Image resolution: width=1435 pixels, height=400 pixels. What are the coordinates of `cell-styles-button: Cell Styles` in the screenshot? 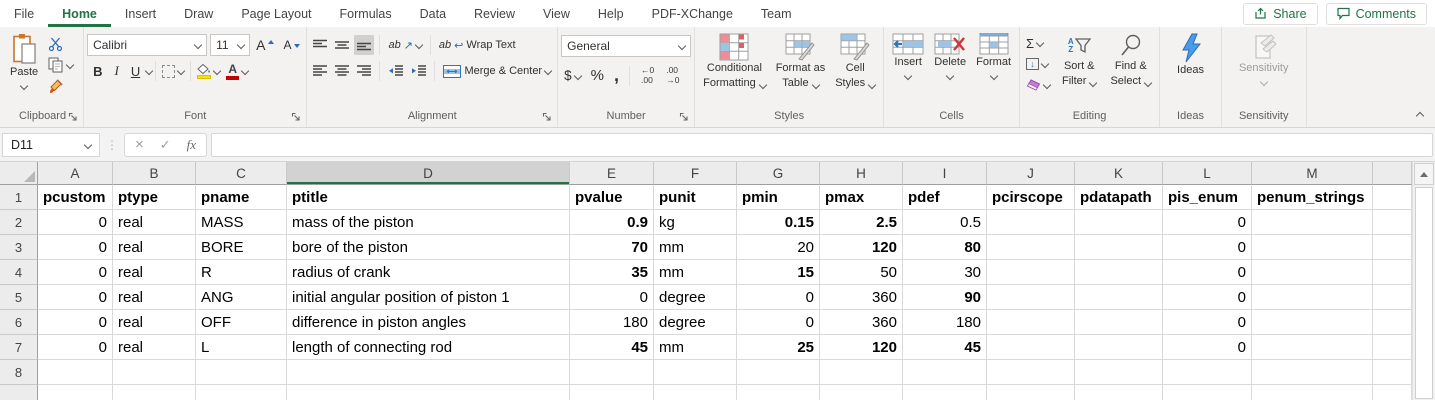 It's located at (855, 62).